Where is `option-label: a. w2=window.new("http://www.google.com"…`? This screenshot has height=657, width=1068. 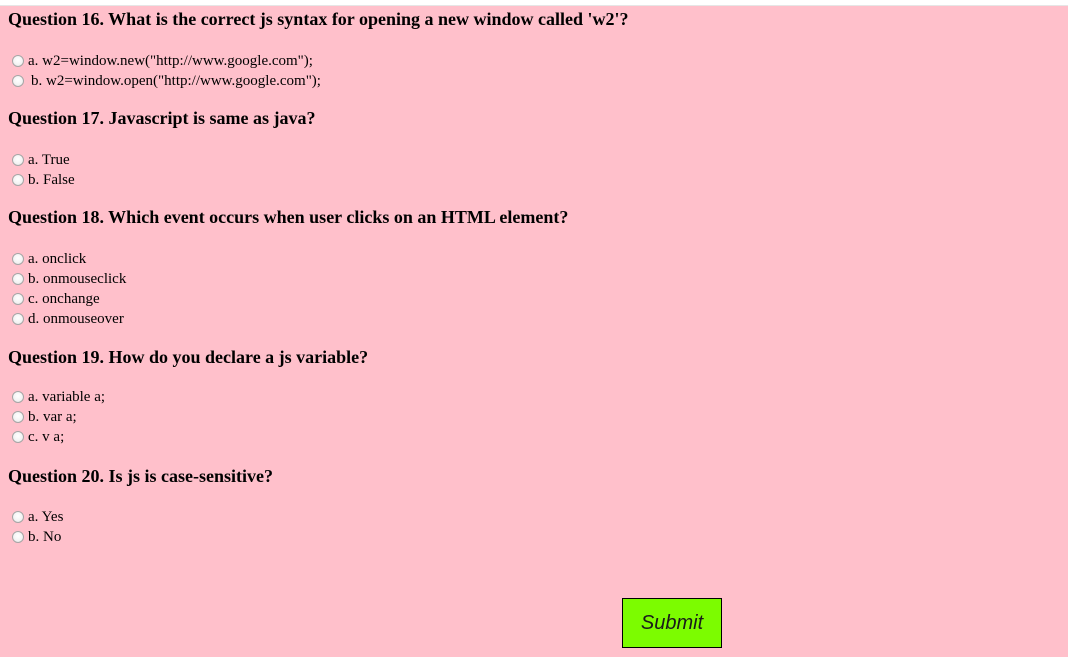 option-label: a. w2=window.new("http://www.google.com"… is located at coordinates (170, 60).